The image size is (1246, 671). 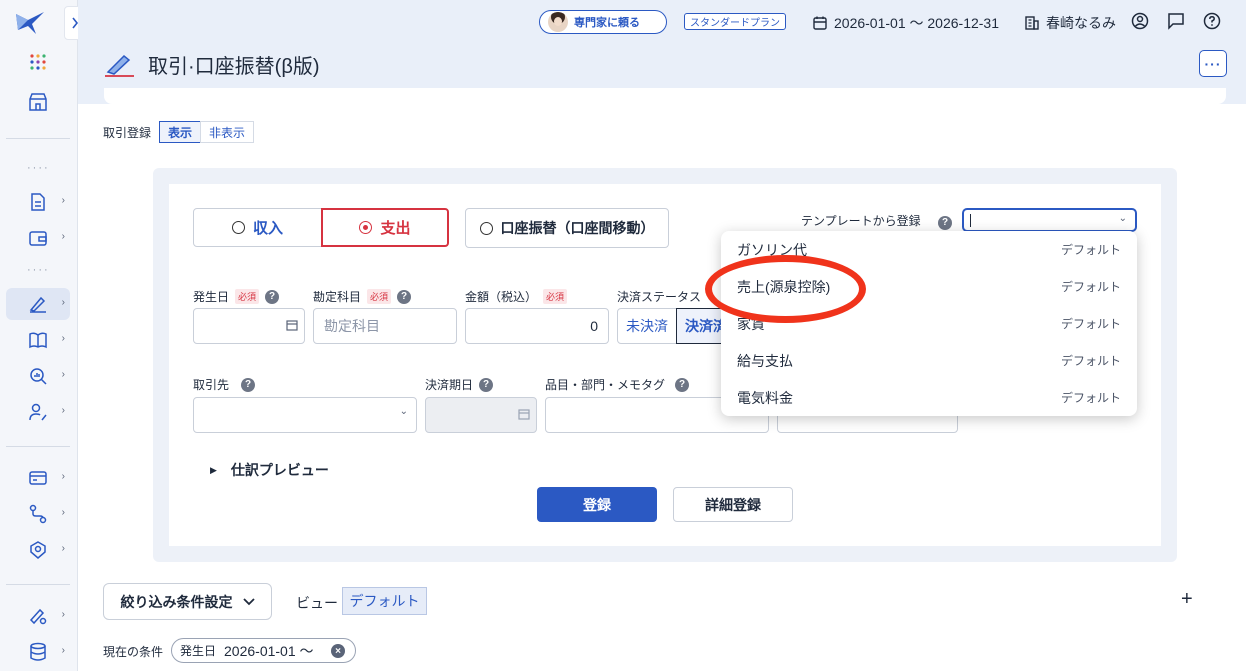 I want to click on document-icon, so click(x=38, y=202).